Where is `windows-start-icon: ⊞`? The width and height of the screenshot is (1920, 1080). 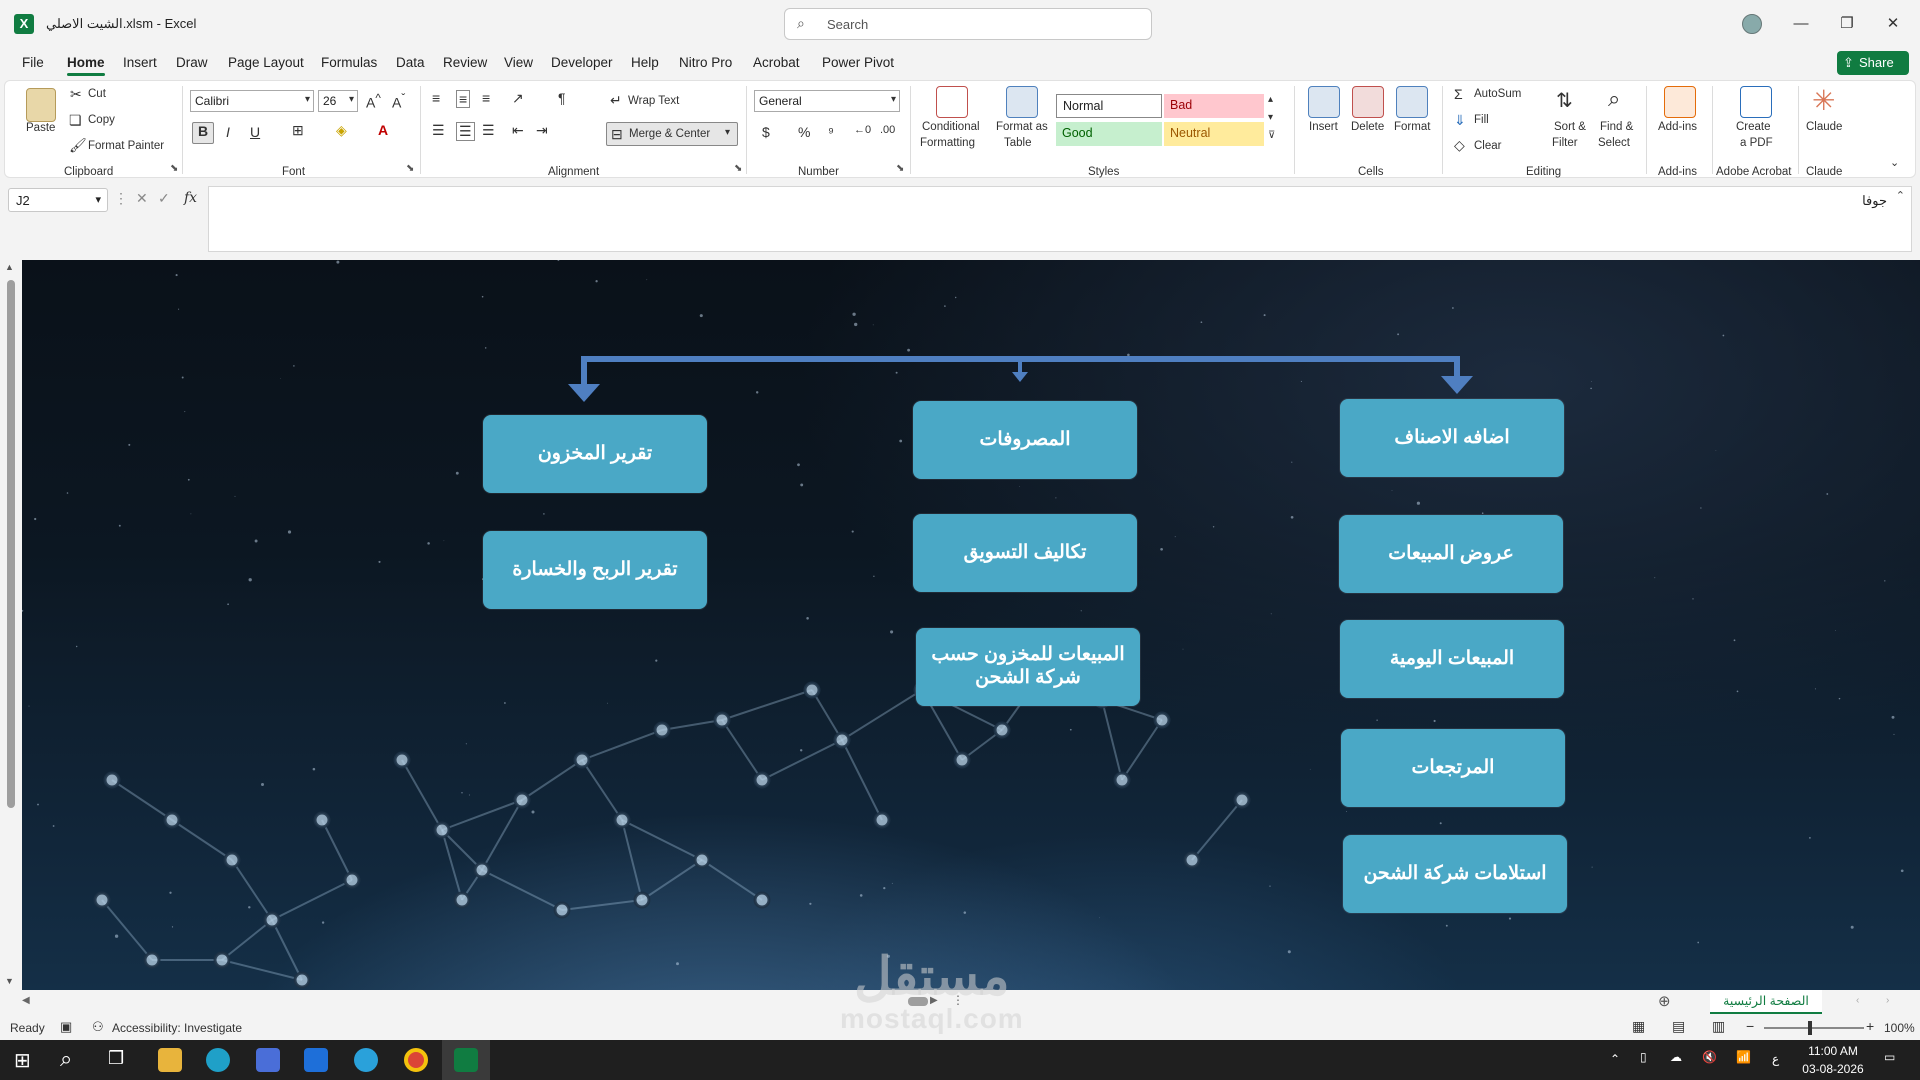
windows-start-icon: ⊞ is located at coordinates (22, 1060).